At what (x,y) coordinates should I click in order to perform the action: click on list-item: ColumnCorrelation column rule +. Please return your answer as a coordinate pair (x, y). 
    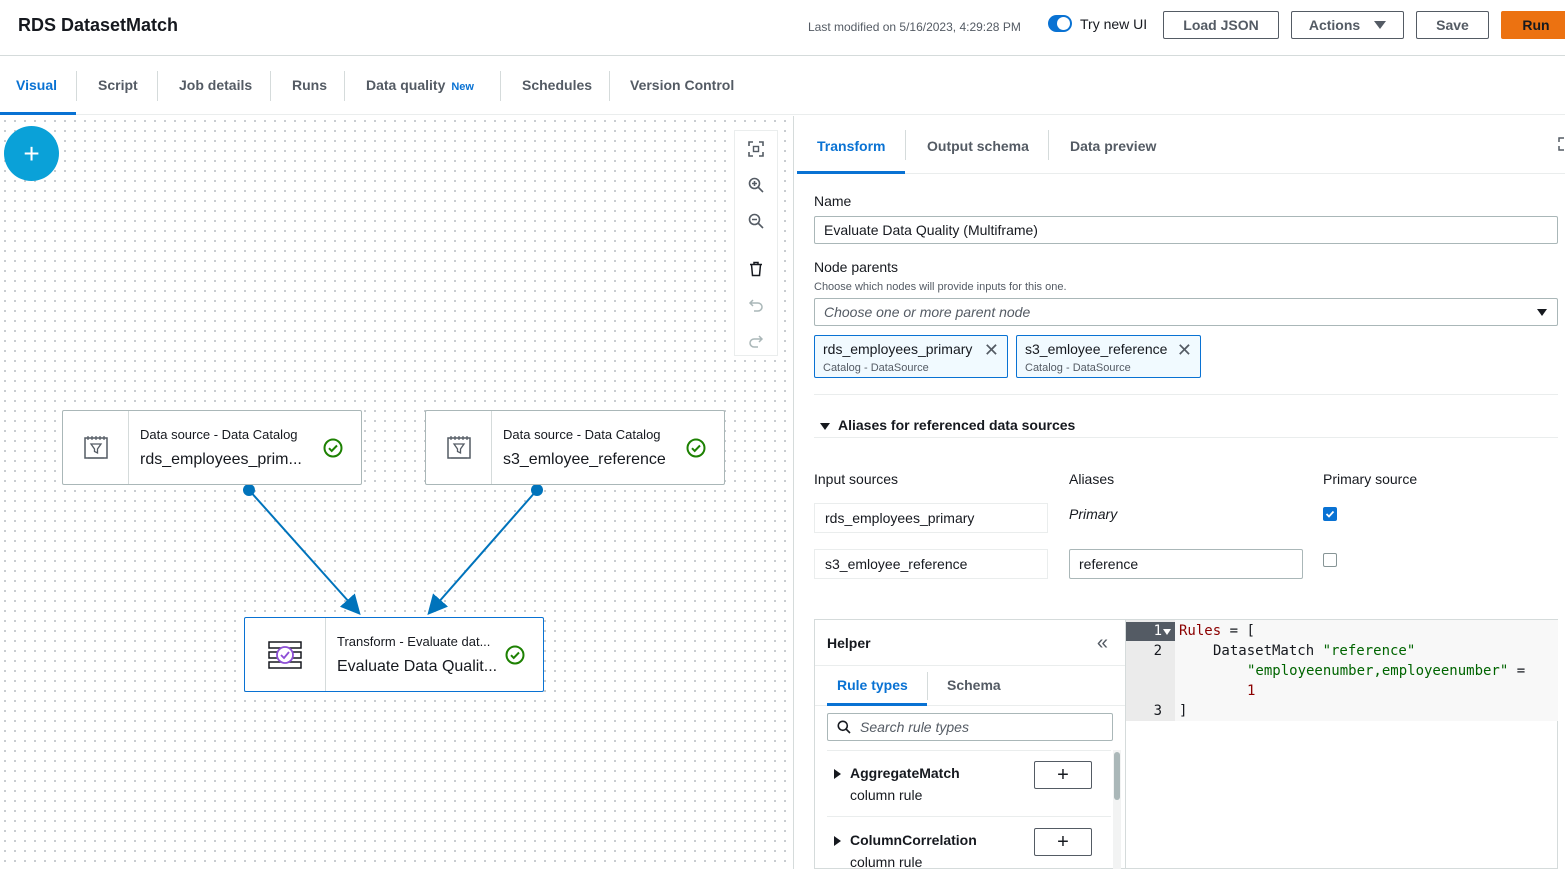
    Looking at the image, I should click on (969, 843).